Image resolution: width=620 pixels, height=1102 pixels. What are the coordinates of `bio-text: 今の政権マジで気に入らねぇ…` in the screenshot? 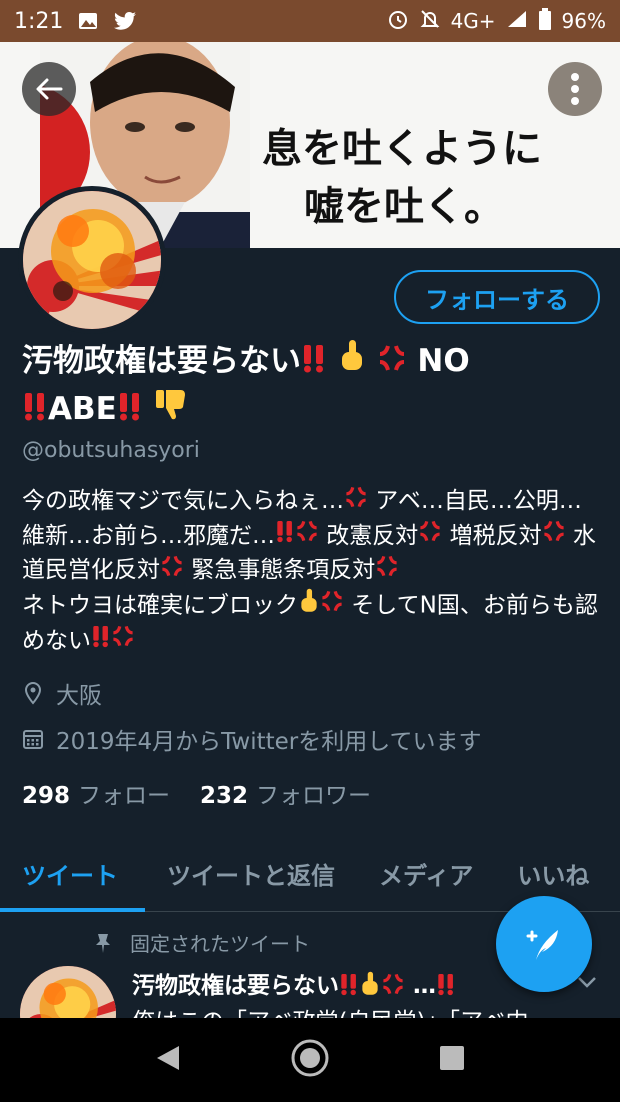 It's located at (183, 501).